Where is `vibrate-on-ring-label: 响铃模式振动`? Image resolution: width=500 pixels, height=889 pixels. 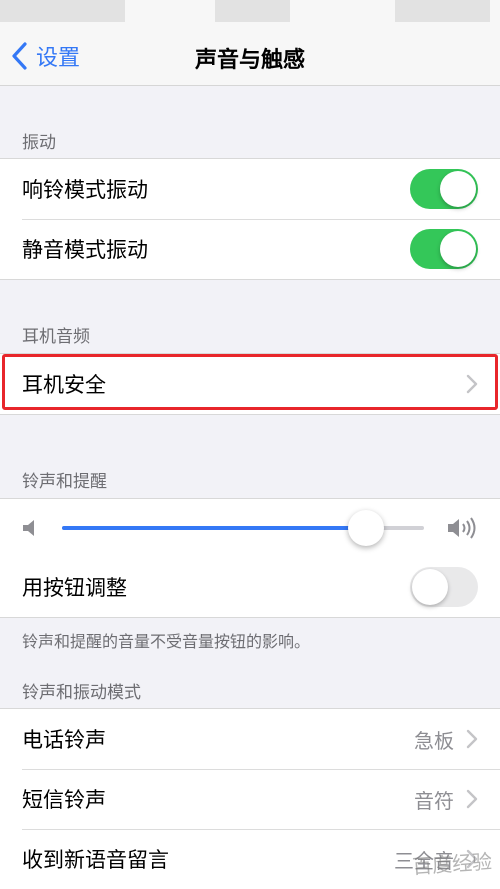
vibrate-on-ring-label: 响铃模式振动 is located at coordinates (85, 190).